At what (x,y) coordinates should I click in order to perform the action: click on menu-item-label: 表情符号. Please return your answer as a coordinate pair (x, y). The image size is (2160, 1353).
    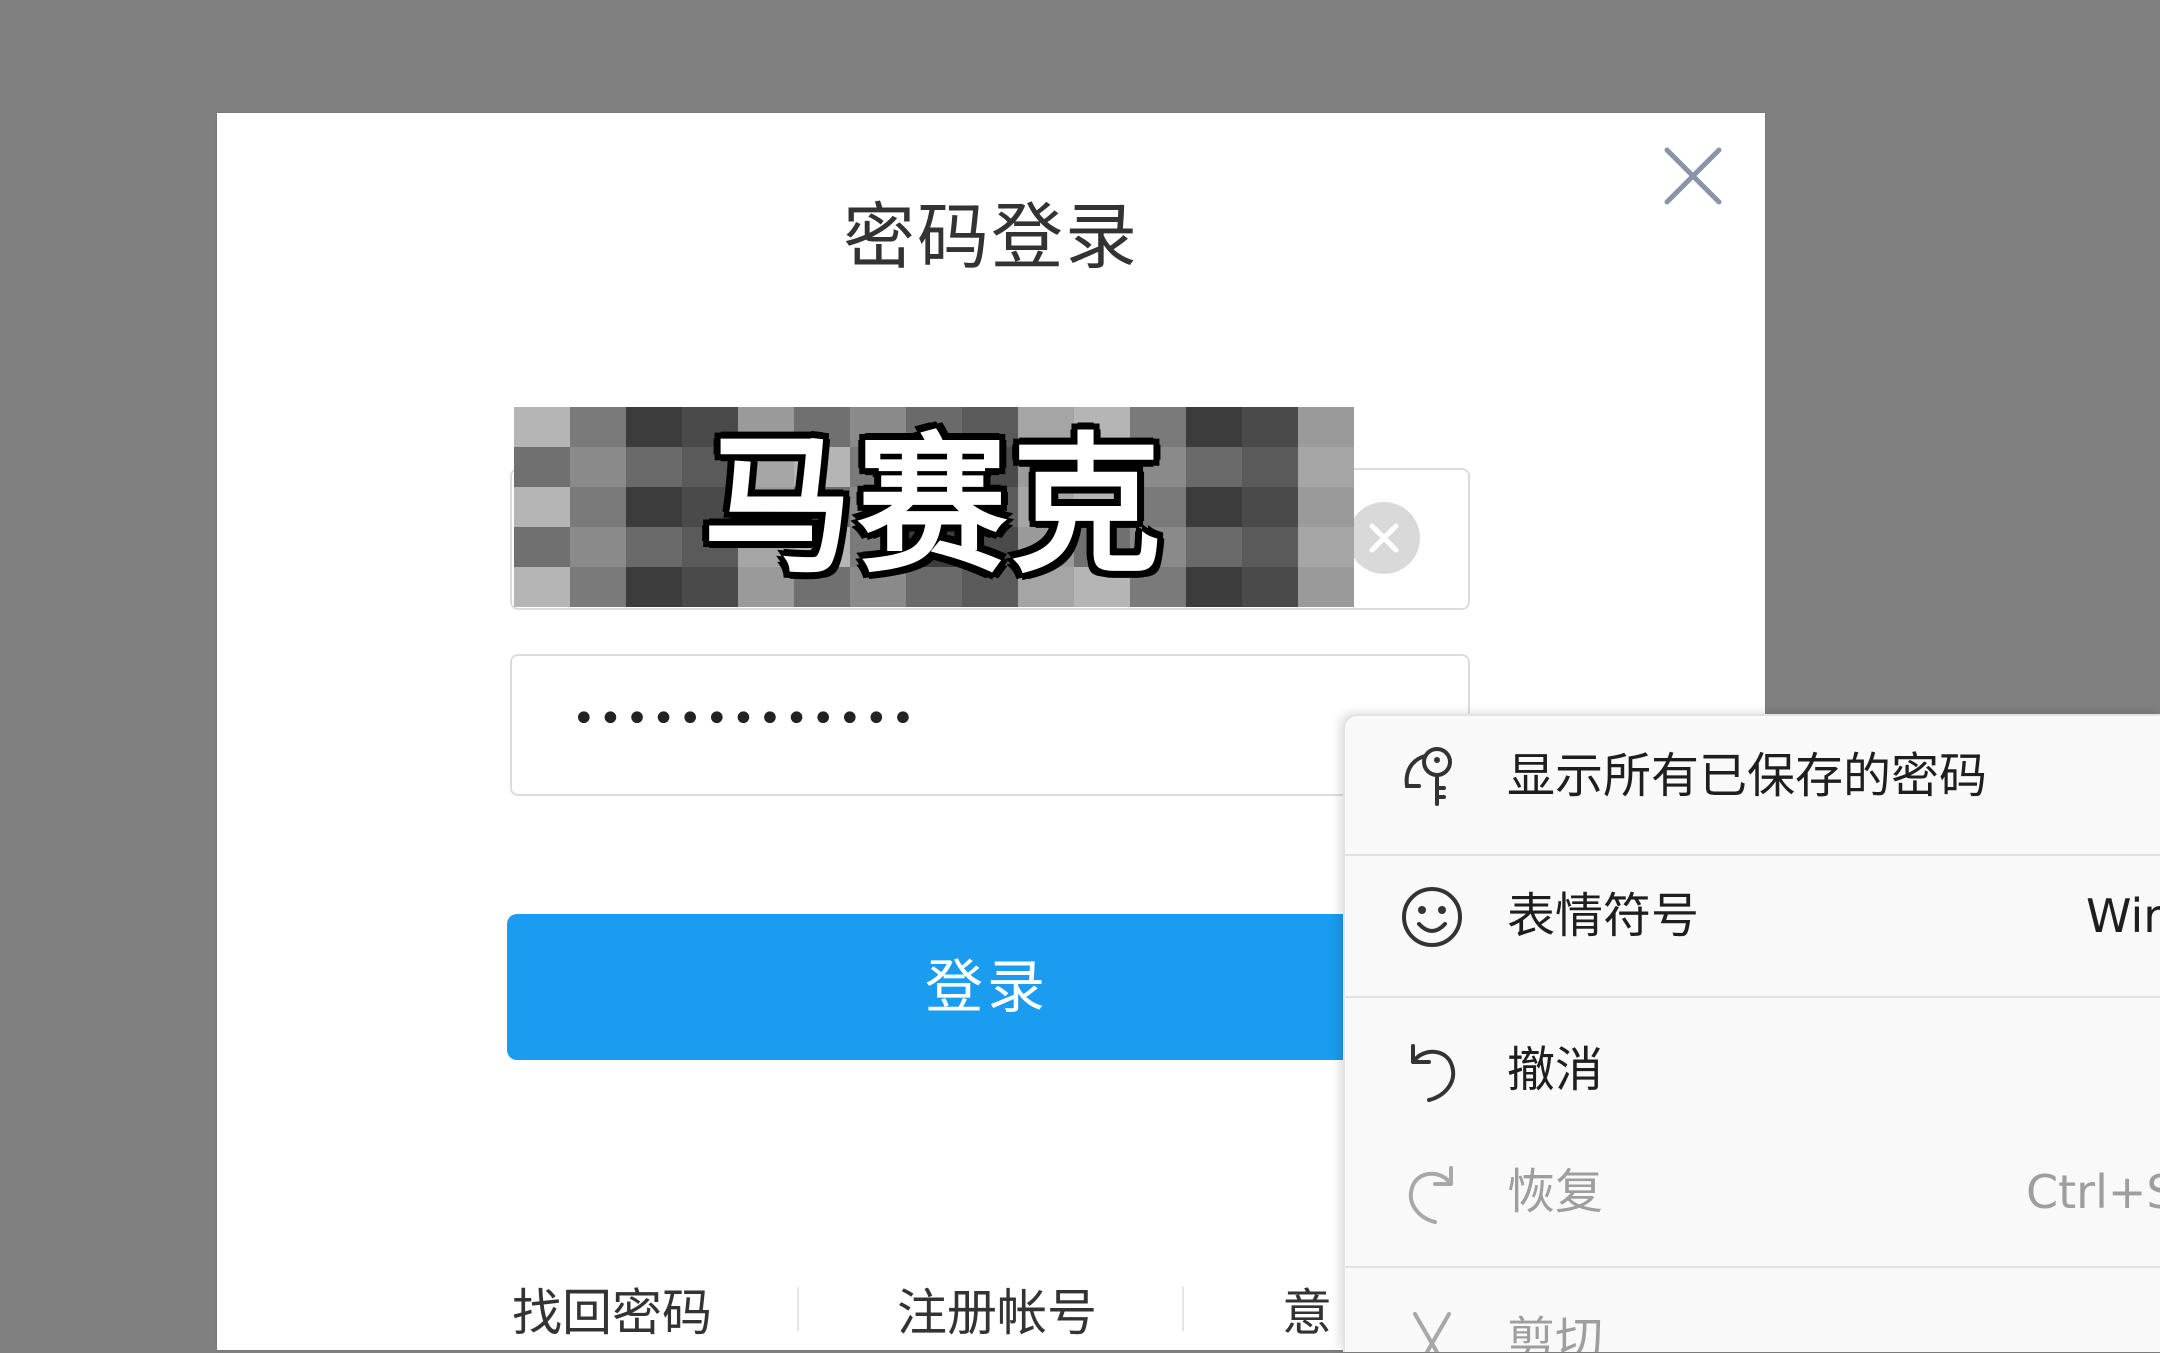
    Looking at the image, I should click on (1603, 916).